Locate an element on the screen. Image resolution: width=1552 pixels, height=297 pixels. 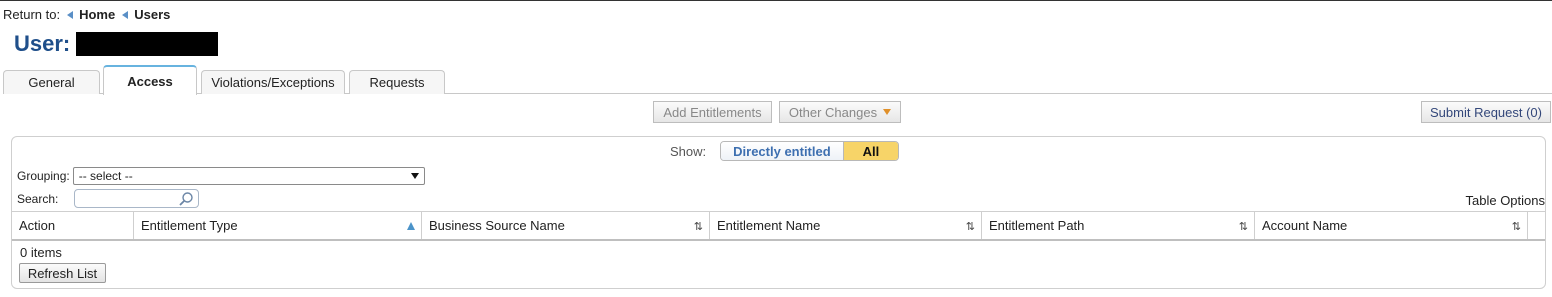
redacted-username is located at coordinates (147, 44).